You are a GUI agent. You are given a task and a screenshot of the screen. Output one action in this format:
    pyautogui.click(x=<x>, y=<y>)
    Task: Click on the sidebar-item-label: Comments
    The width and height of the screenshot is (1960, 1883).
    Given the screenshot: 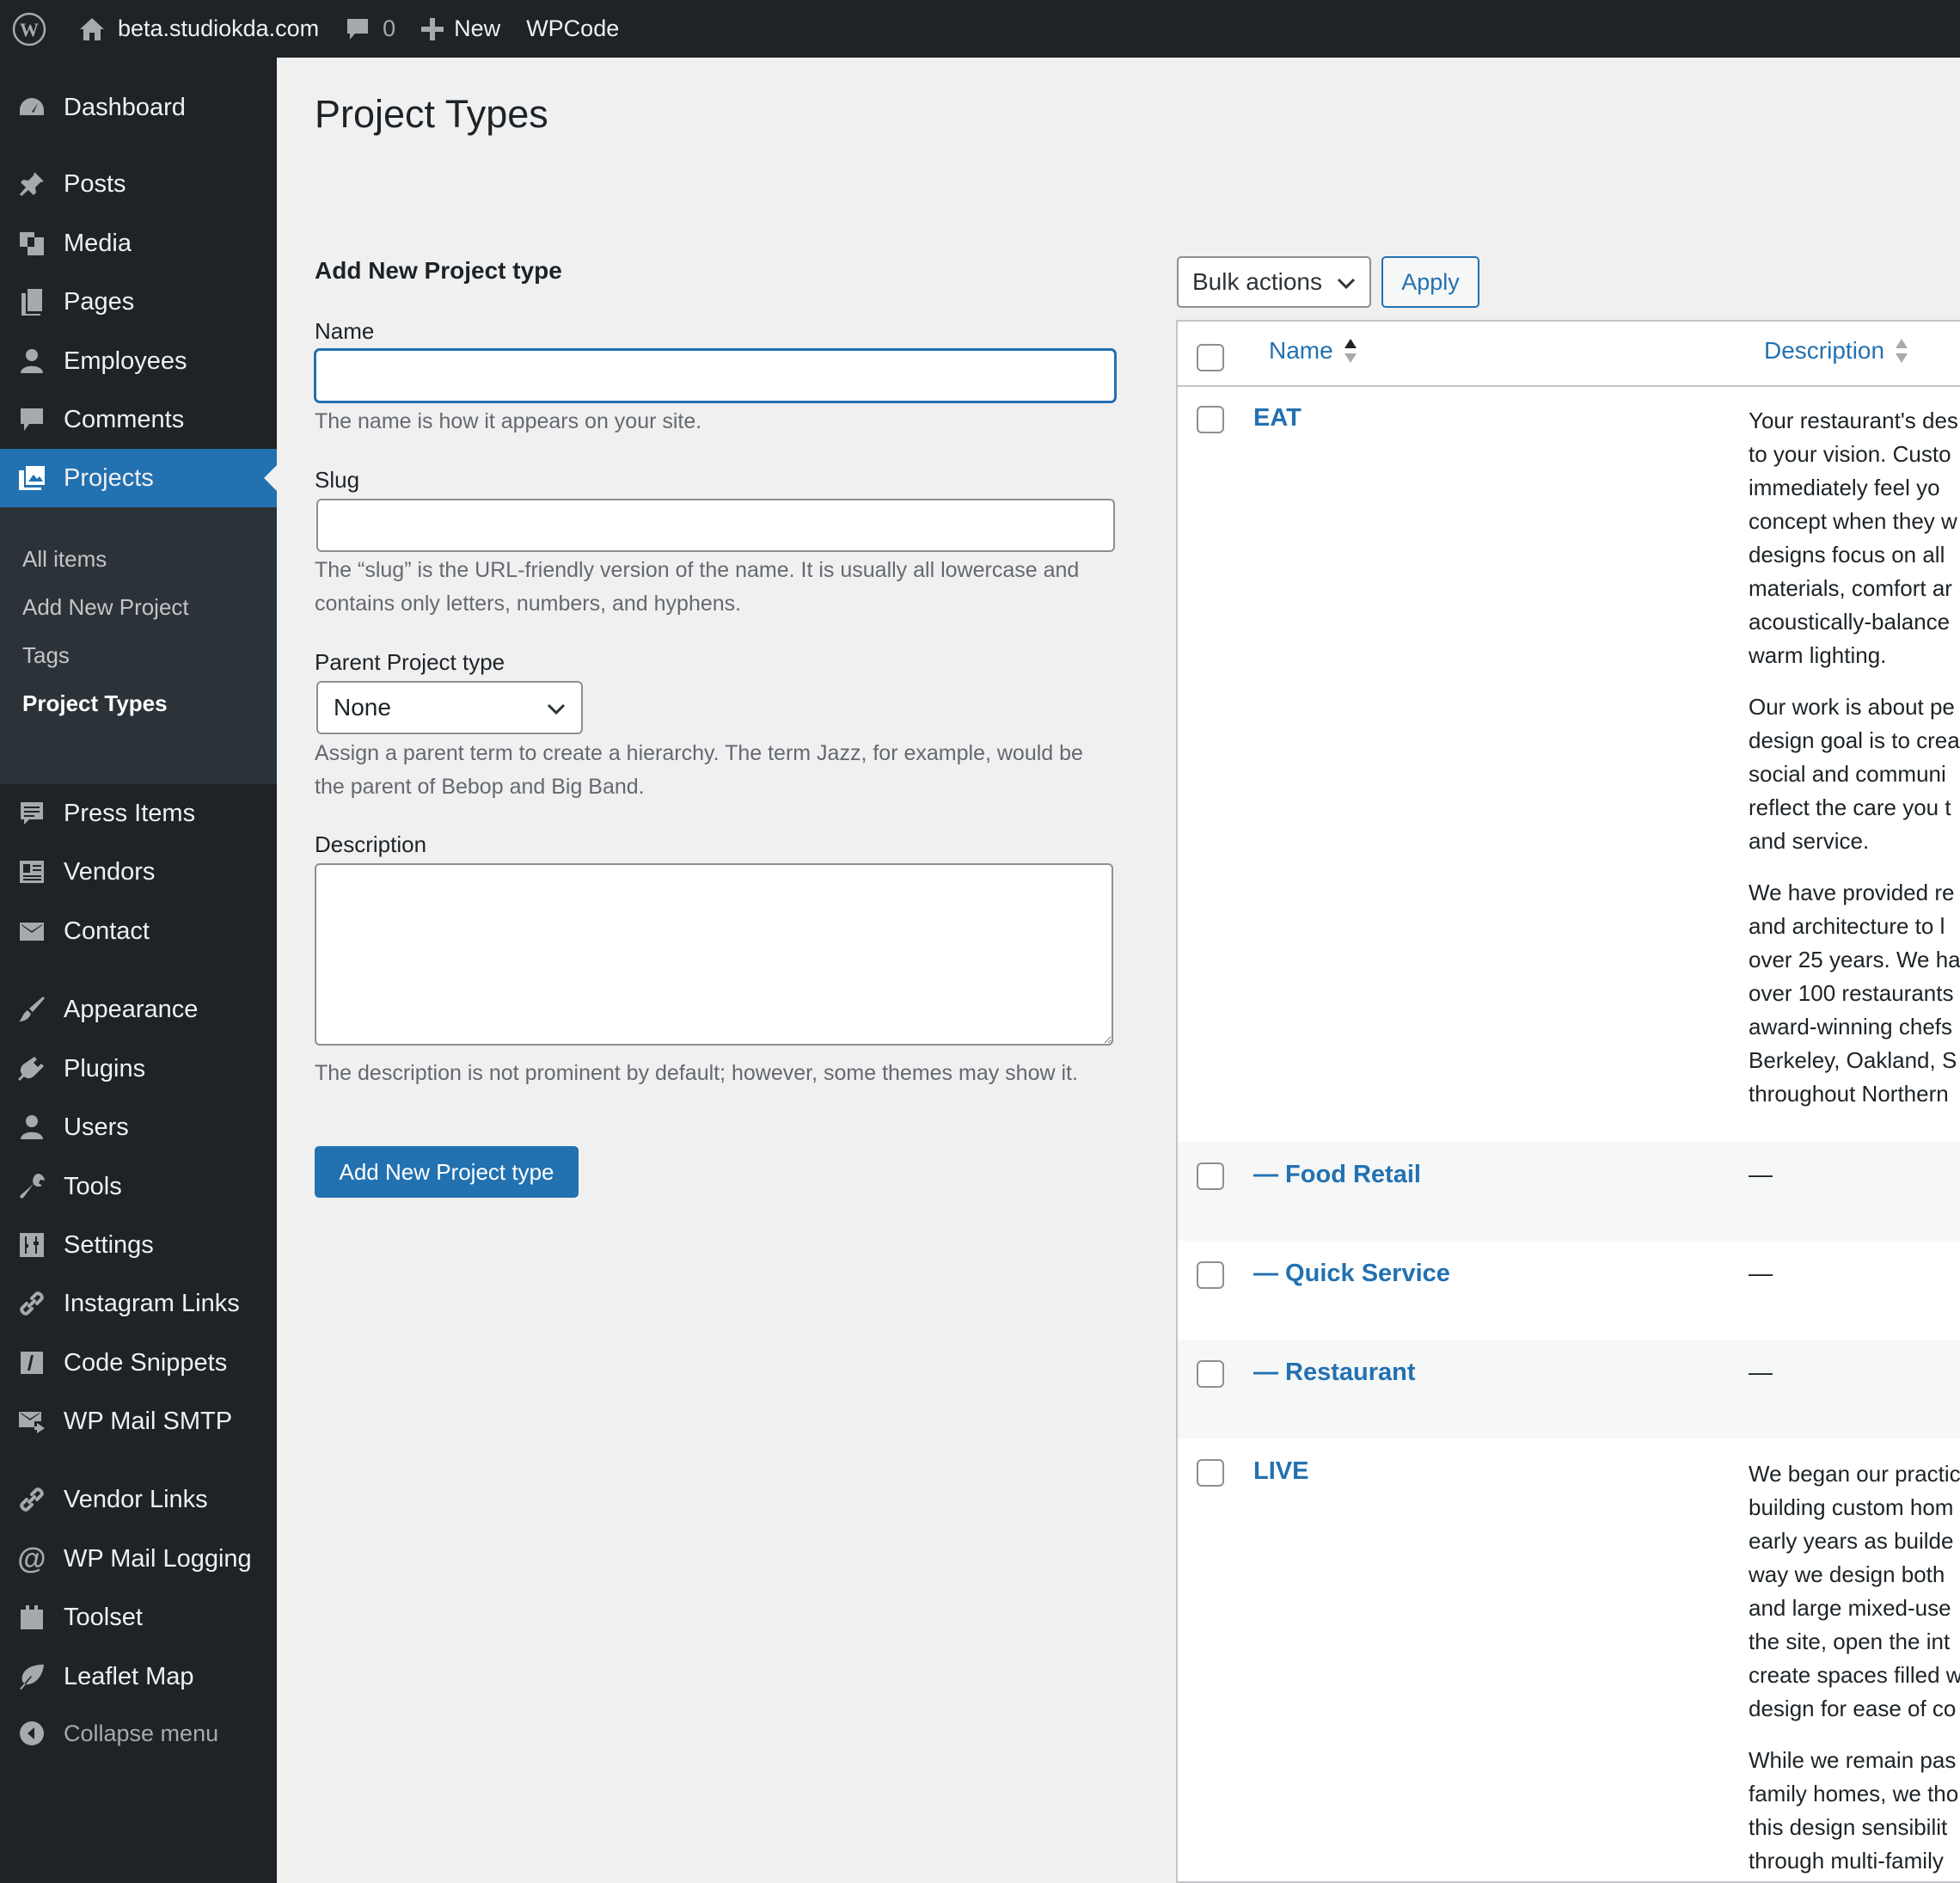 What is the action you would take?
    pyautogui.click(x=124, y=419)
    